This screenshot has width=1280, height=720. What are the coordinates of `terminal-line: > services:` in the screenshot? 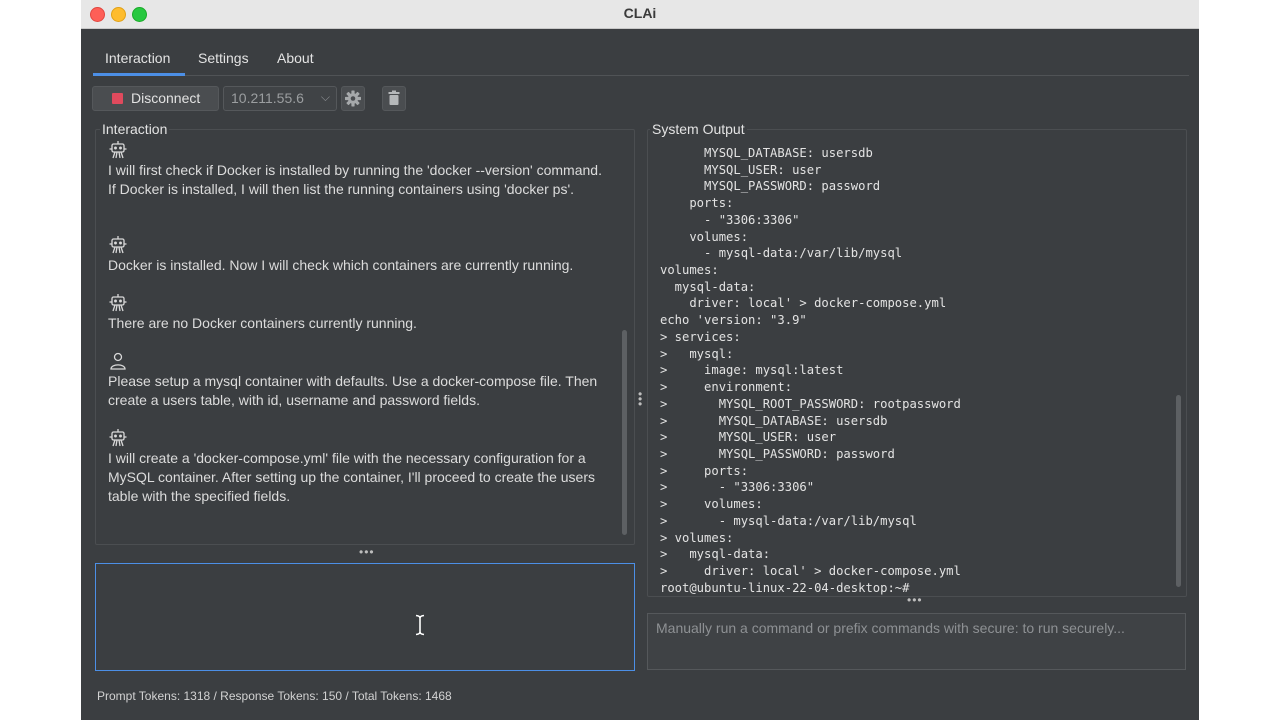 It's located at (700, 336).